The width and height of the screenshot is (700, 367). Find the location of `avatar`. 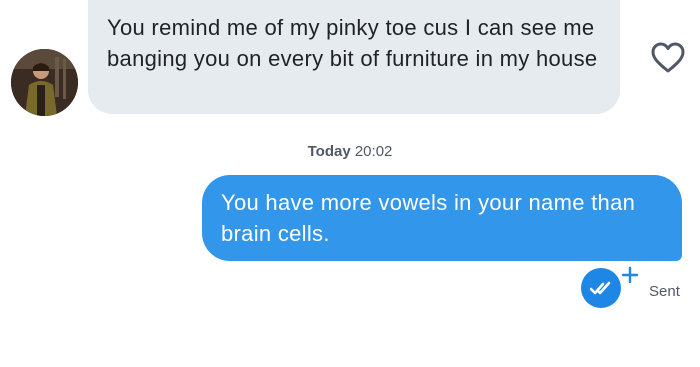

avatar is located at coordinates (44, 82).